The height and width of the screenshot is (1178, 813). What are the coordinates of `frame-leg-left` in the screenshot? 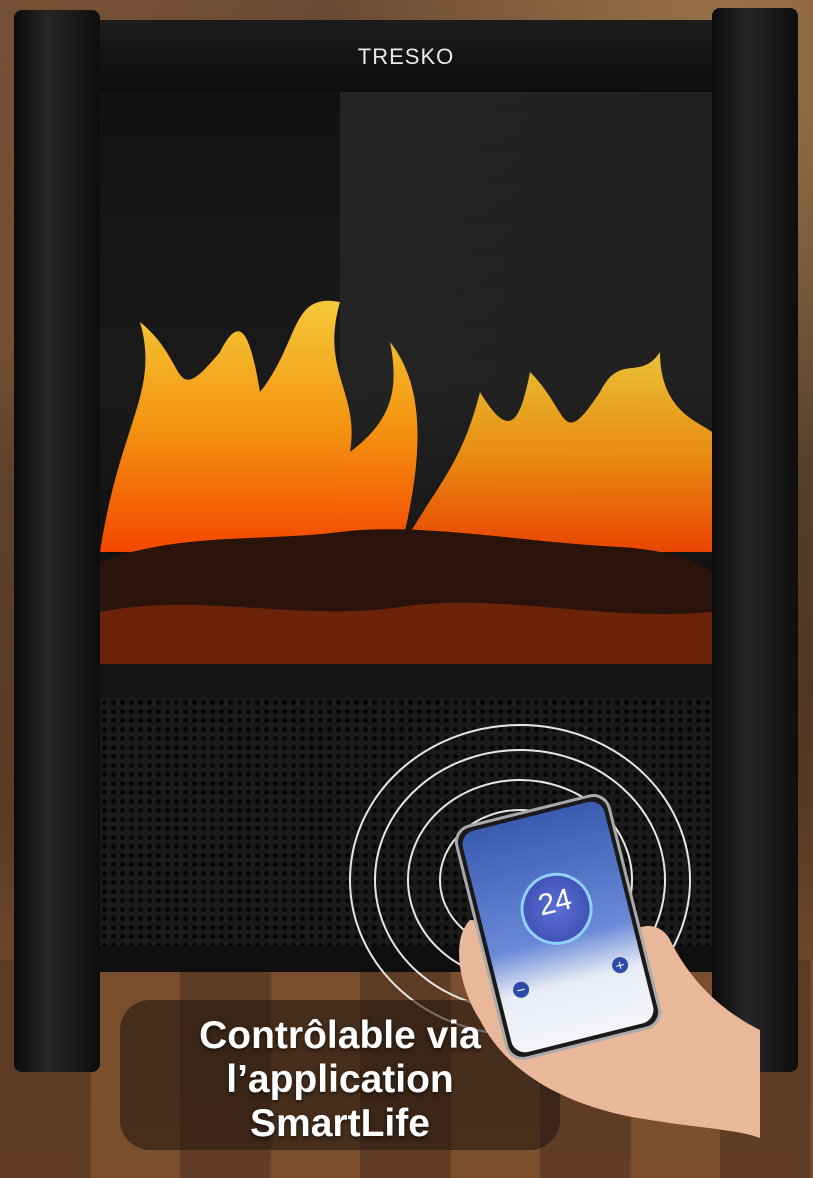 It's located at (57, 541).